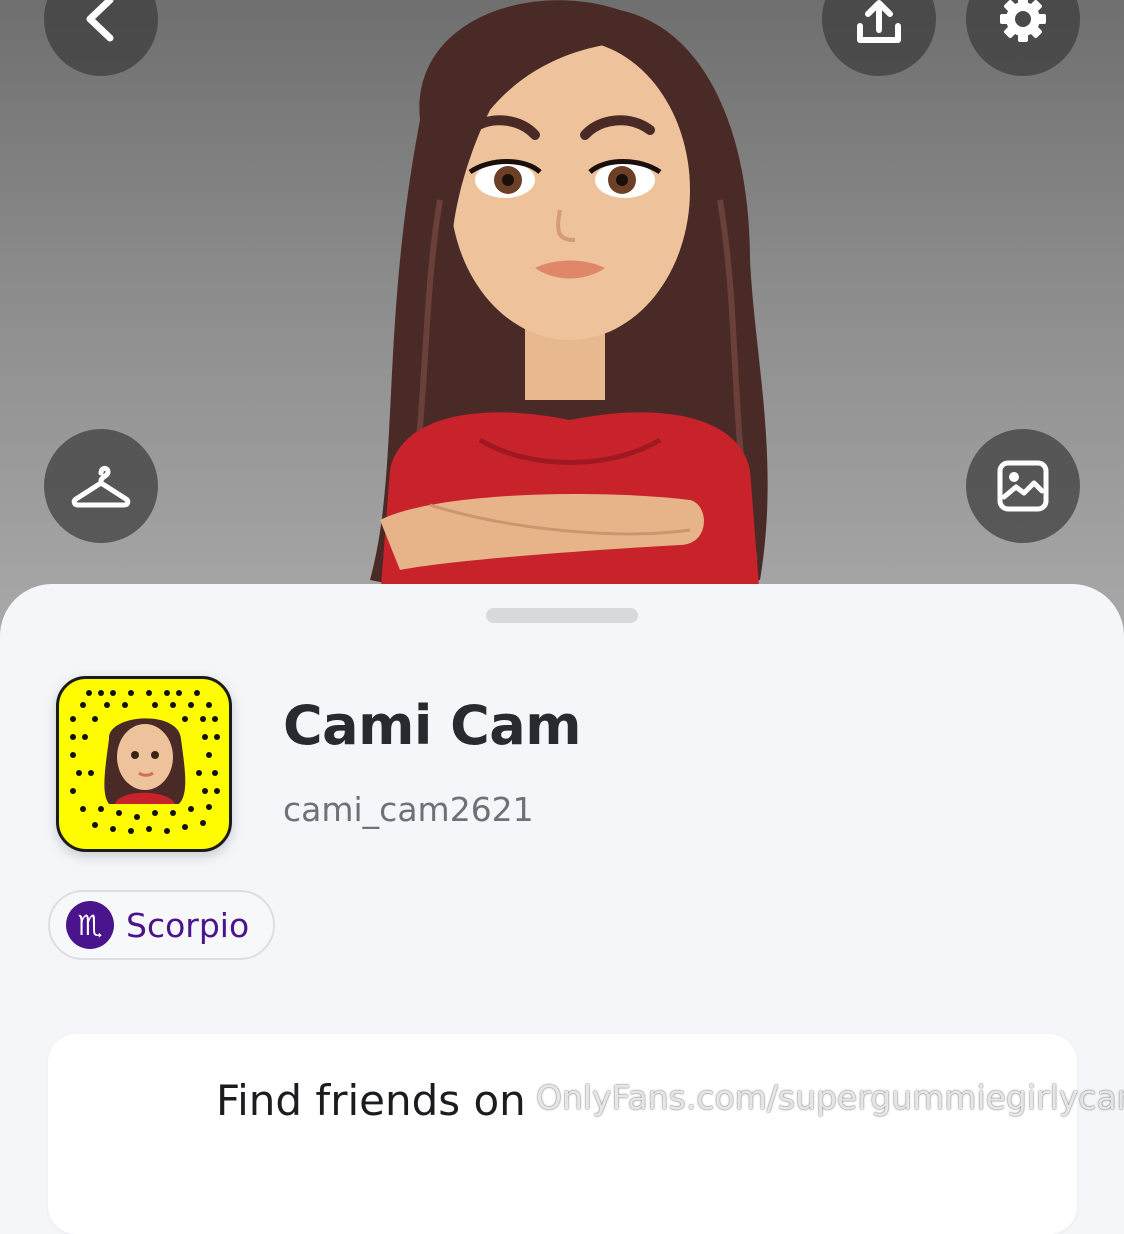  What do you see at coordinates (100, 21) in the screenshot?
I see `chevron-left-icon` at bounding box center [100, 21].